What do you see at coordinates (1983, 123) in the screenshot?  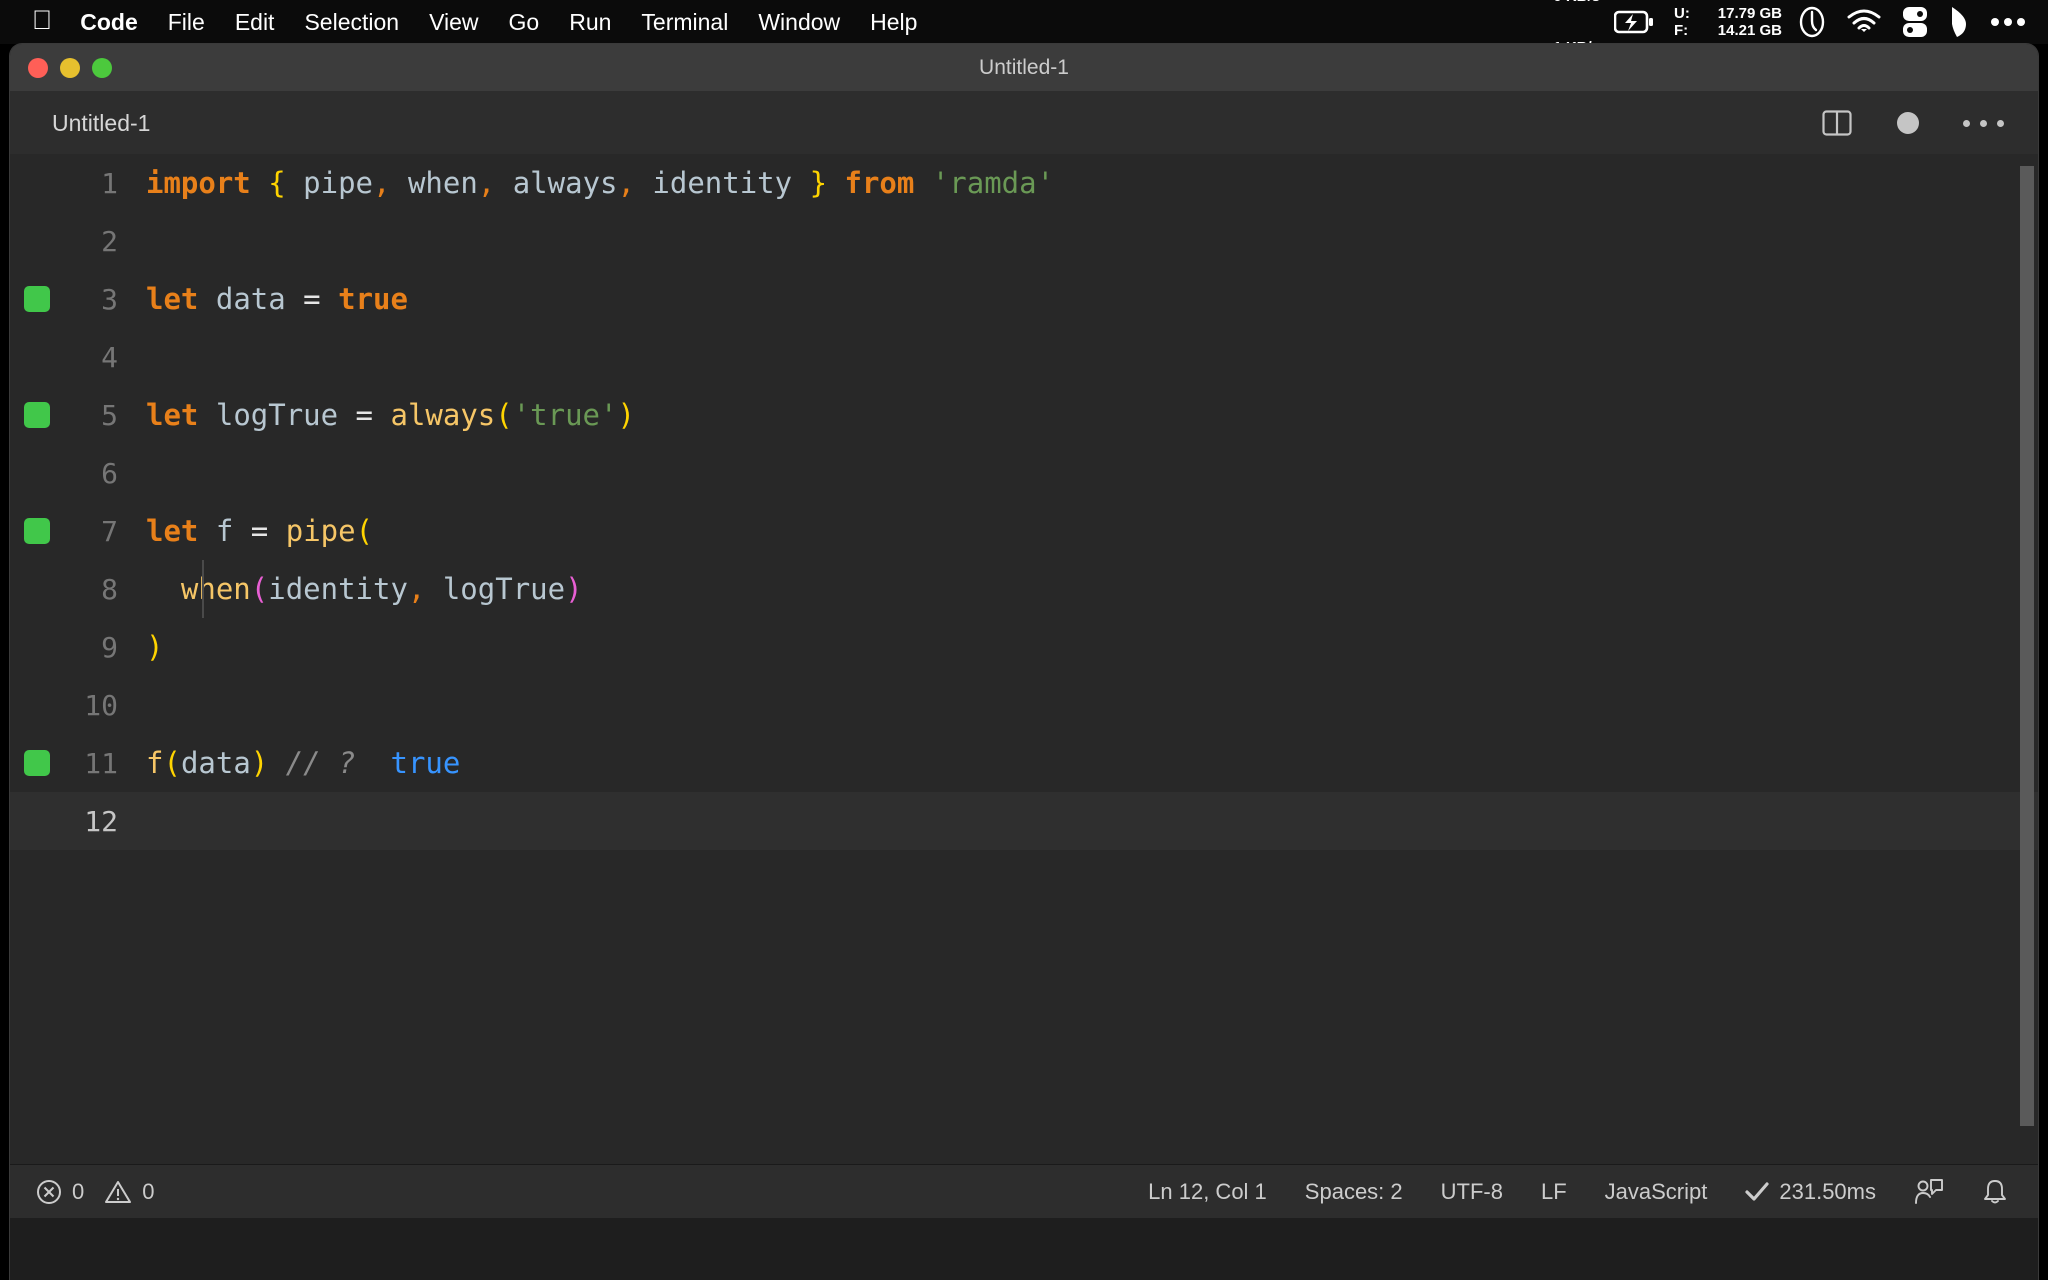 I see `more-actions-icon` at bounding box center [1983, 123].